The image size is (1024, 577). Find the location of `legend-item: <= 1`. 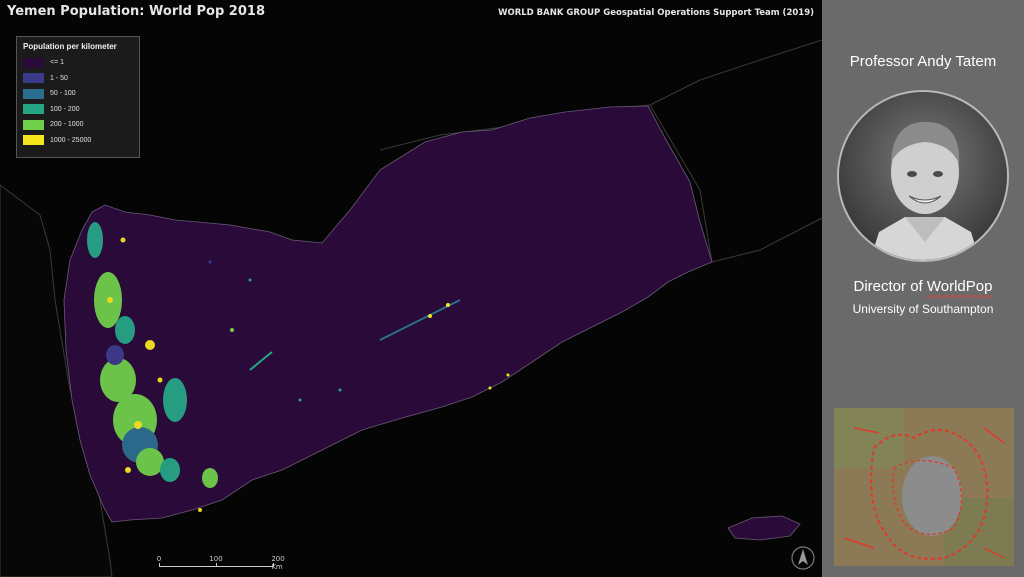

legend-item: <= 1 is located at coordinates (78, 63).